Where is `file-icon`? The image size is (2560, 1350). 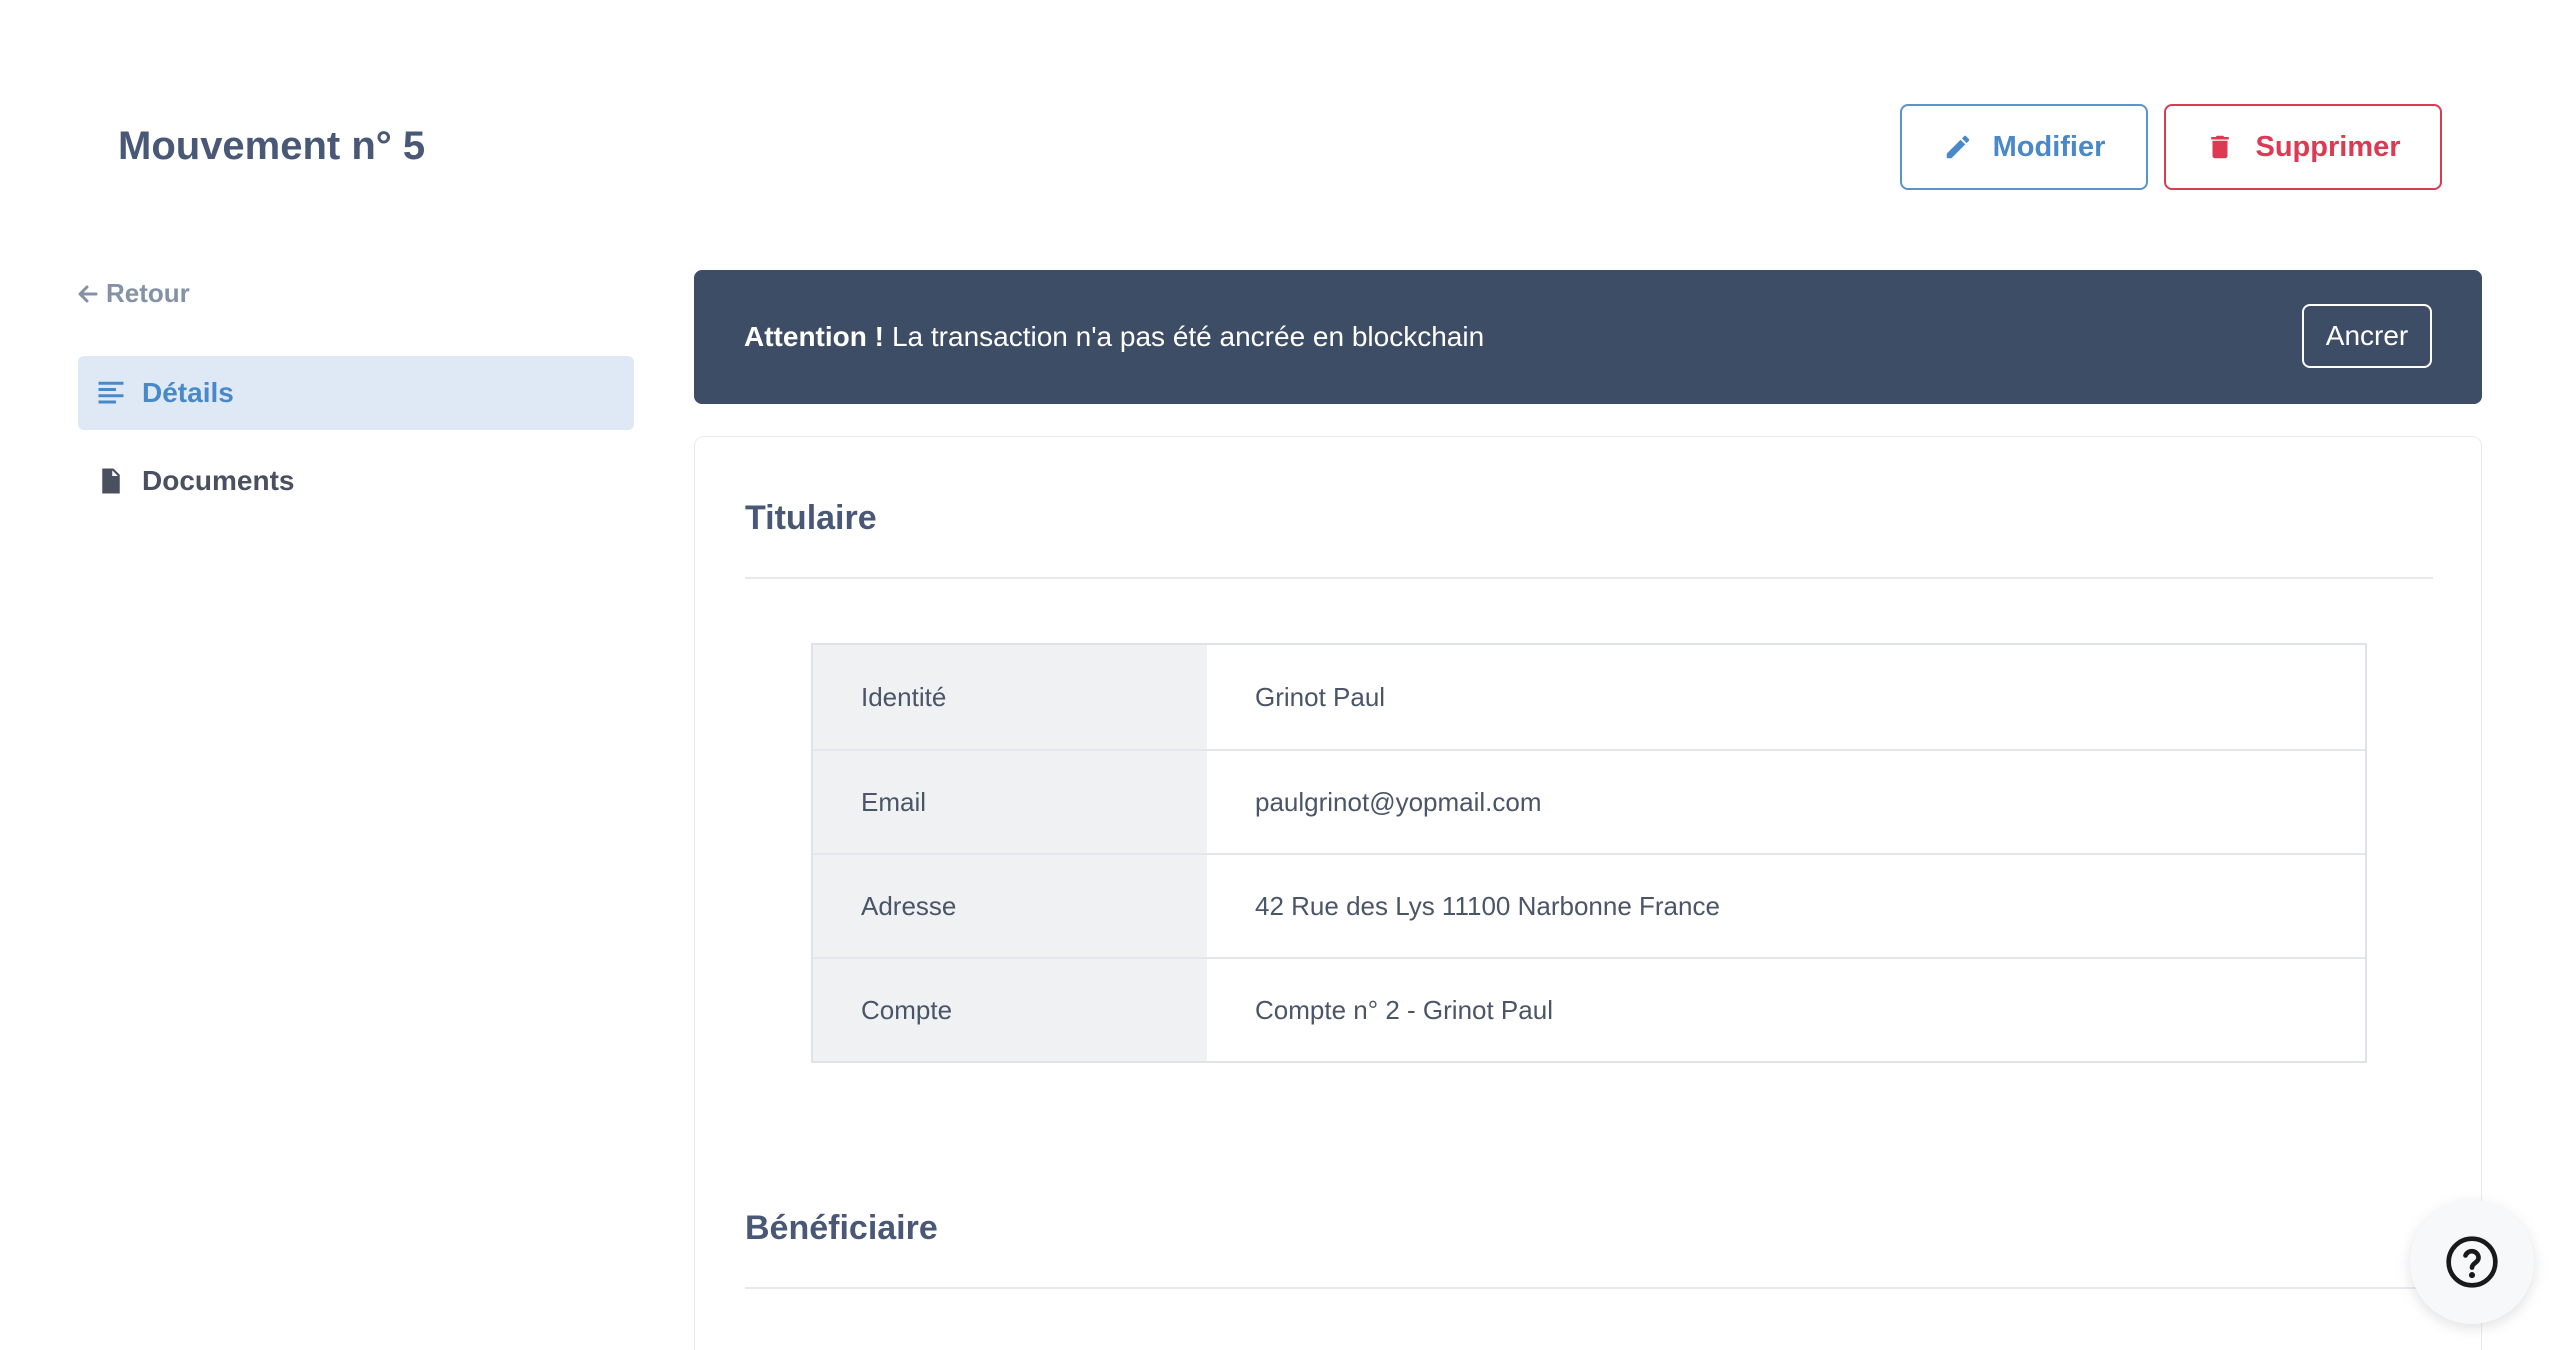 file-icon is located at coordinates (111, 481).